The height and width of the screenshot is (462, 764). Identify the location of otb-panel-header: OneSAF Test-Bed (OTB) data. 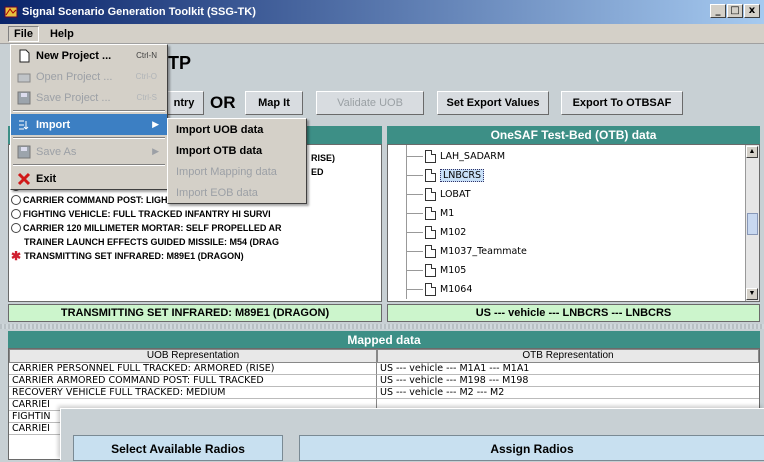
(573, 135).